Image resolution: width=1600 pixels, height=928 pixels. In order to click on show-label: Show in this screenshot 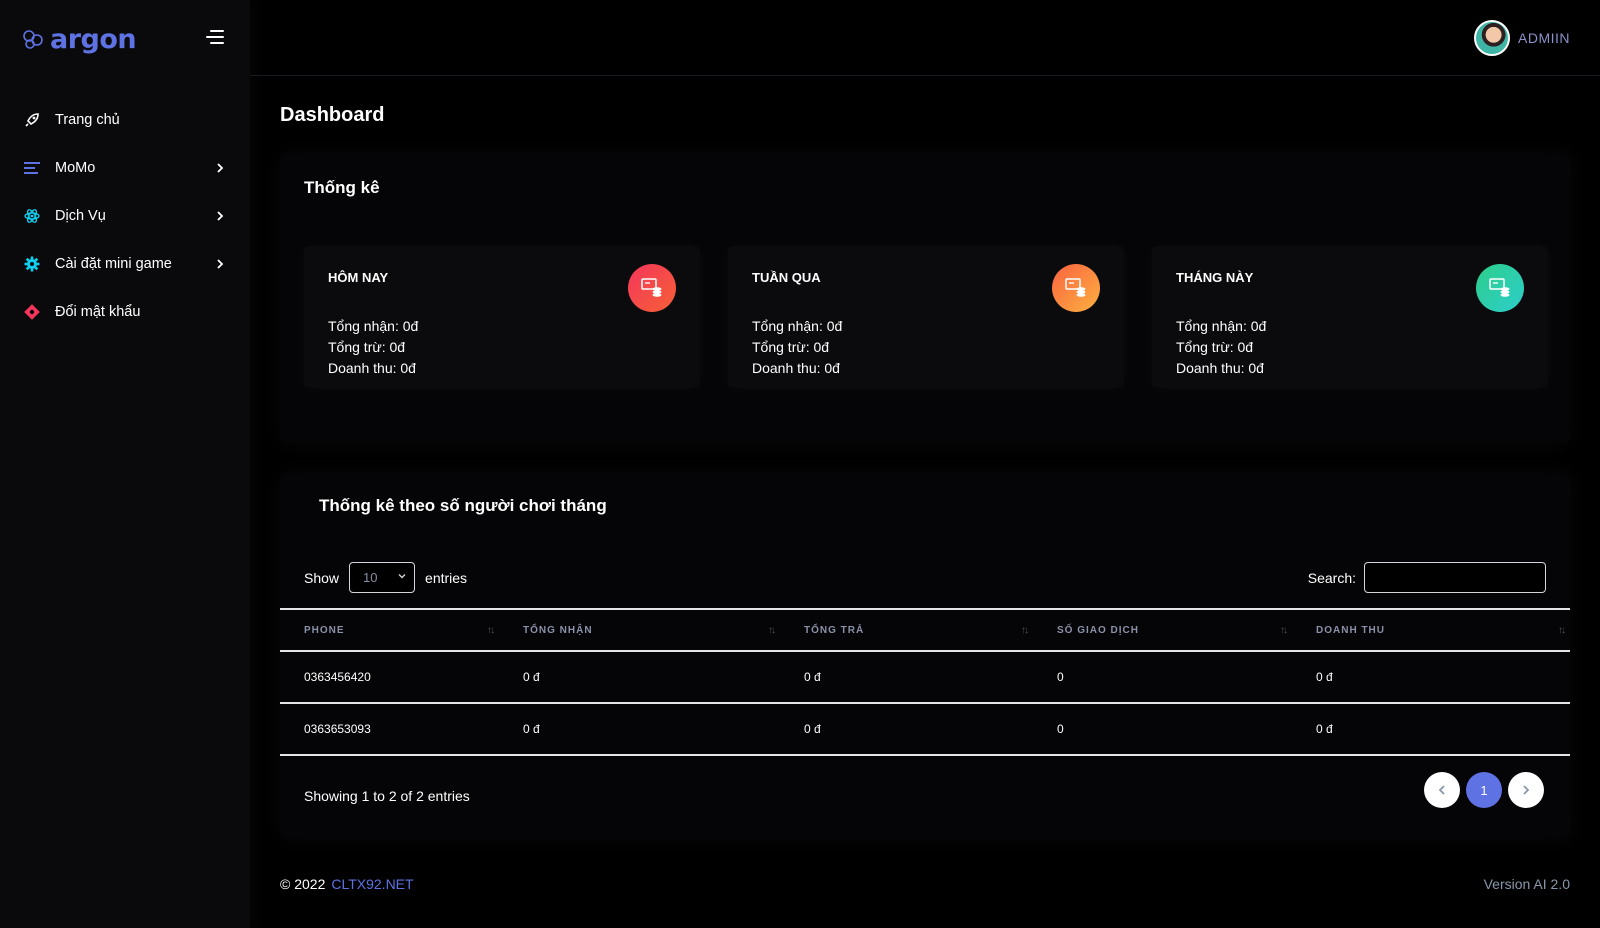, I will do `click(322, 577)`.